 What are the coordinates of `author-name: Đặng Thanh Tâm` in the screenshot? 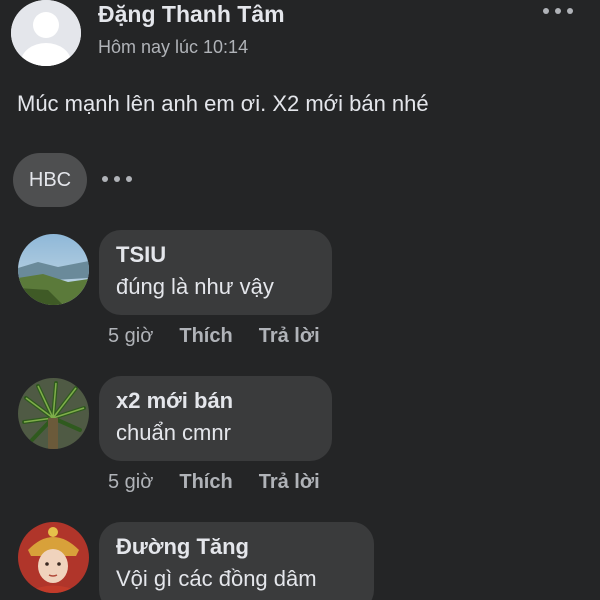 It's located at (191, 14).